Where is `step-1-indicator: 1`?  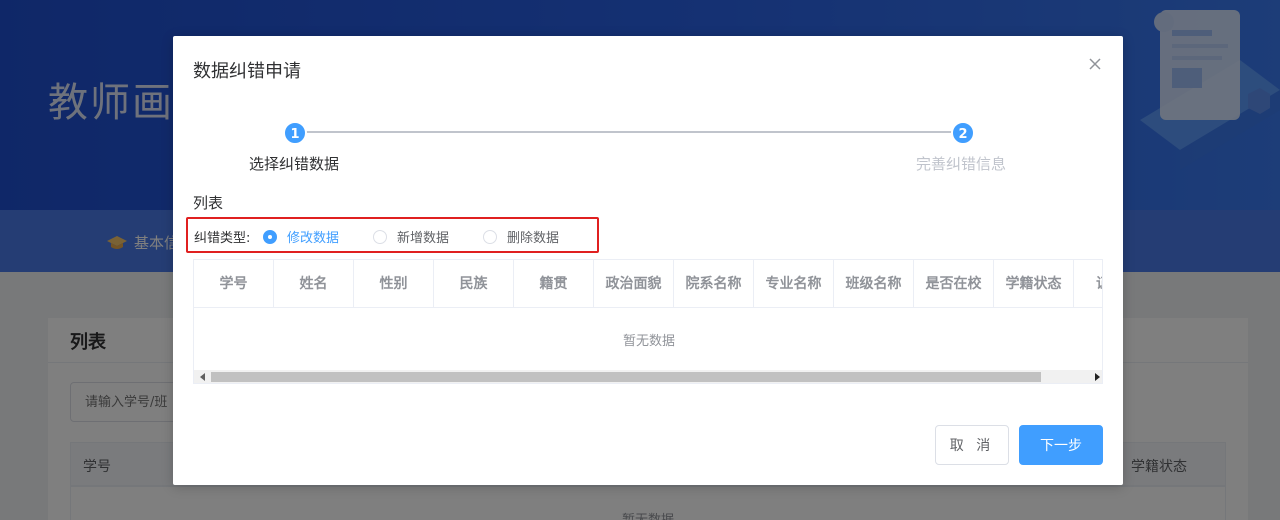 step-1-indicator: 1 is located at coordinates (295, 133).